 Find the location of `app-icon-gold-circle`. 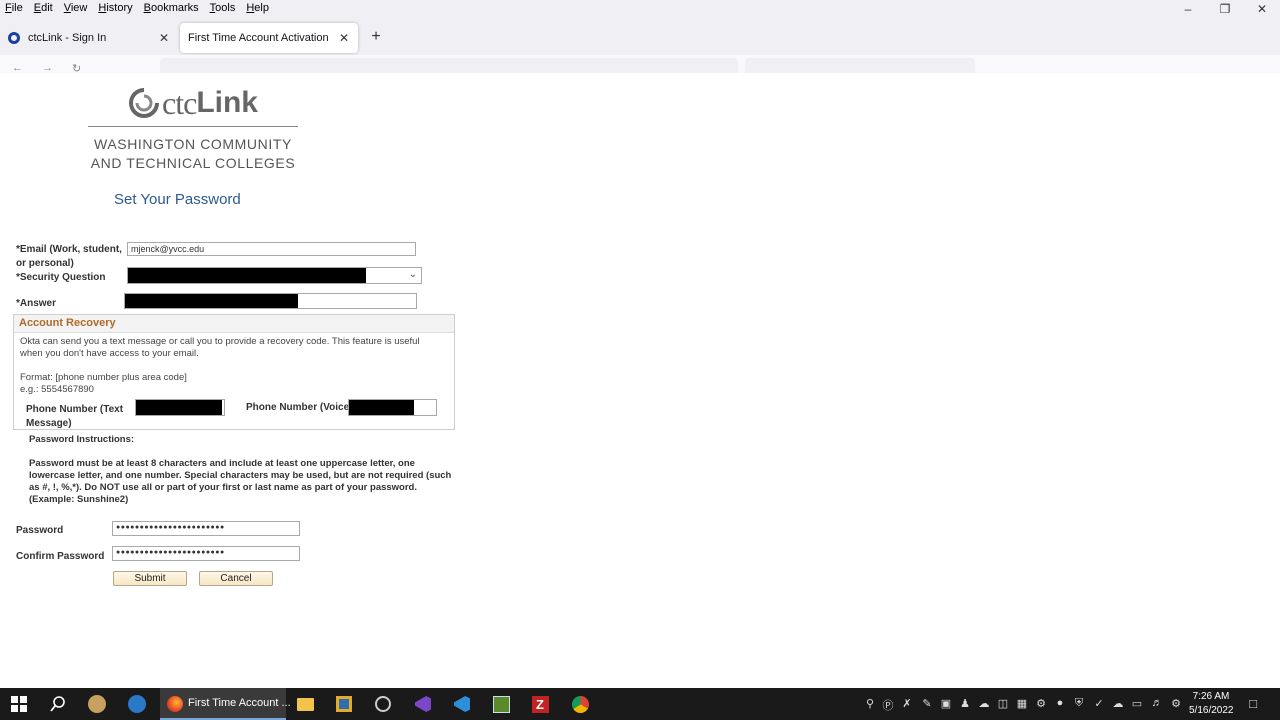

app-icon-gold-circle is located at coordinates (97, 704).